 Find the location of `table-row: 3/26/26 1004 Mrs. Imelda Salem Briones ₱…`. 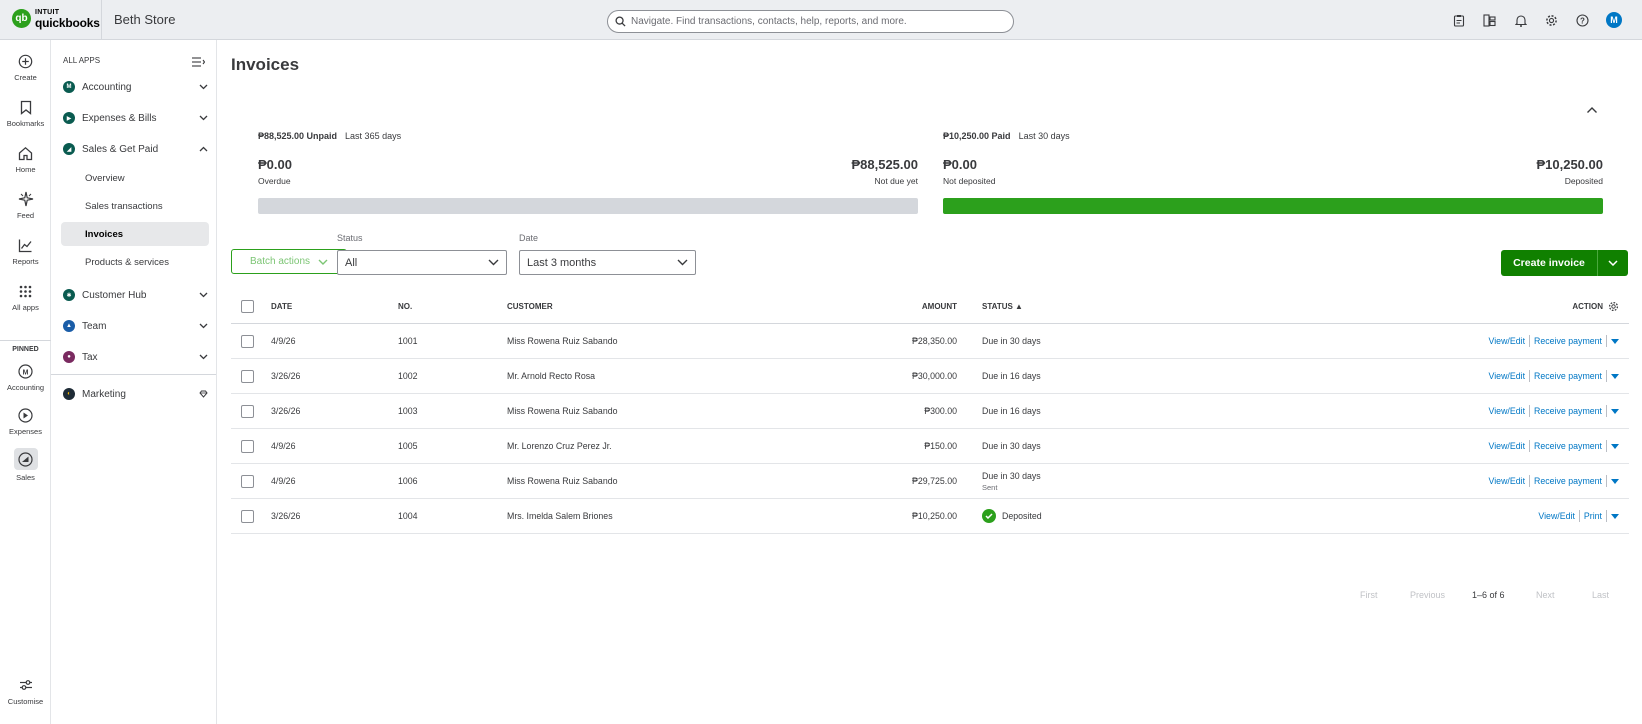

table-row: 3/26/26 1004 Mrs. Imelda Salem Briones ₱… is located at coordinates (930, 516).